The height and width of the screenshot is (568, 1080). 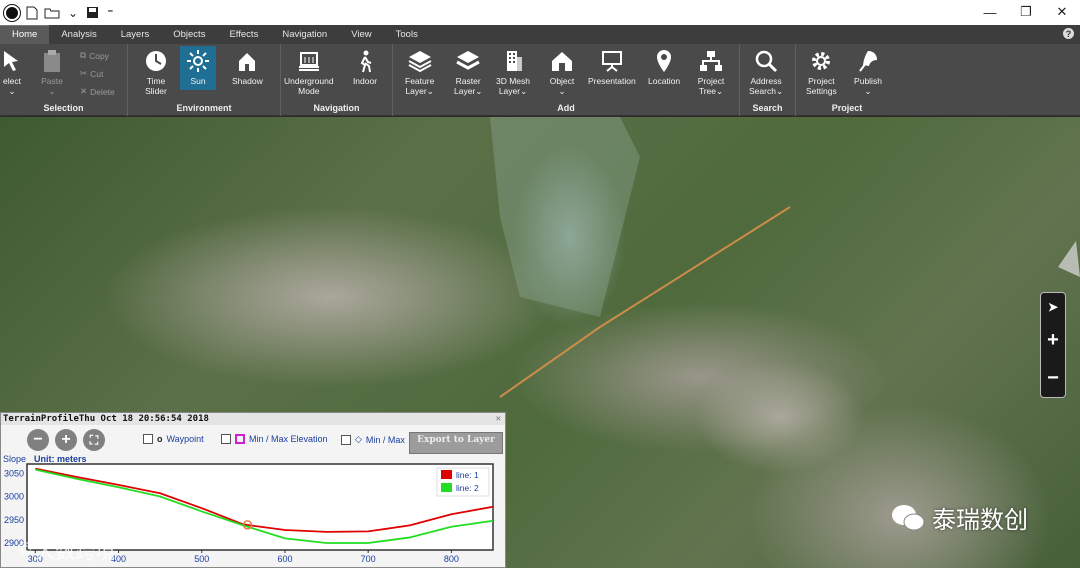 What do you see at coordinates (148, 439) in the screenshot?
I see `waypoint-checkbox` at bounding box center [148, 439].